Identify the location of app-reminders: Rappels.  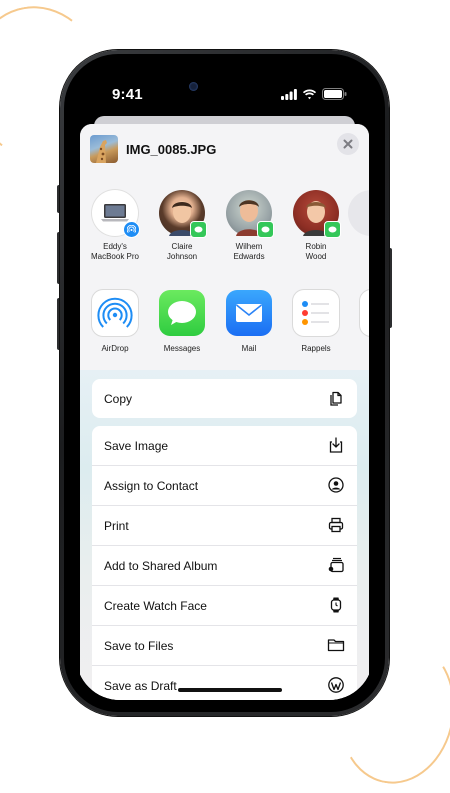
(316, 321).